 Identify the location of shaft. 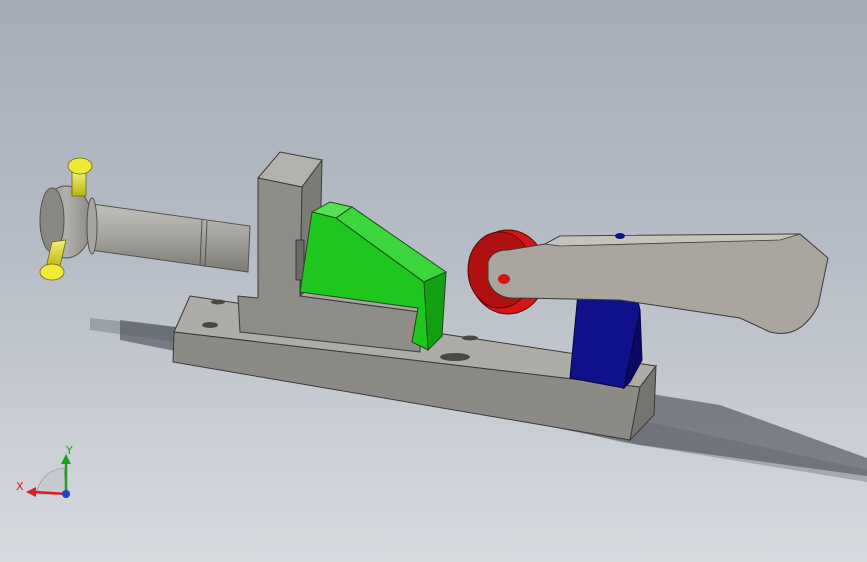
(170, 238).